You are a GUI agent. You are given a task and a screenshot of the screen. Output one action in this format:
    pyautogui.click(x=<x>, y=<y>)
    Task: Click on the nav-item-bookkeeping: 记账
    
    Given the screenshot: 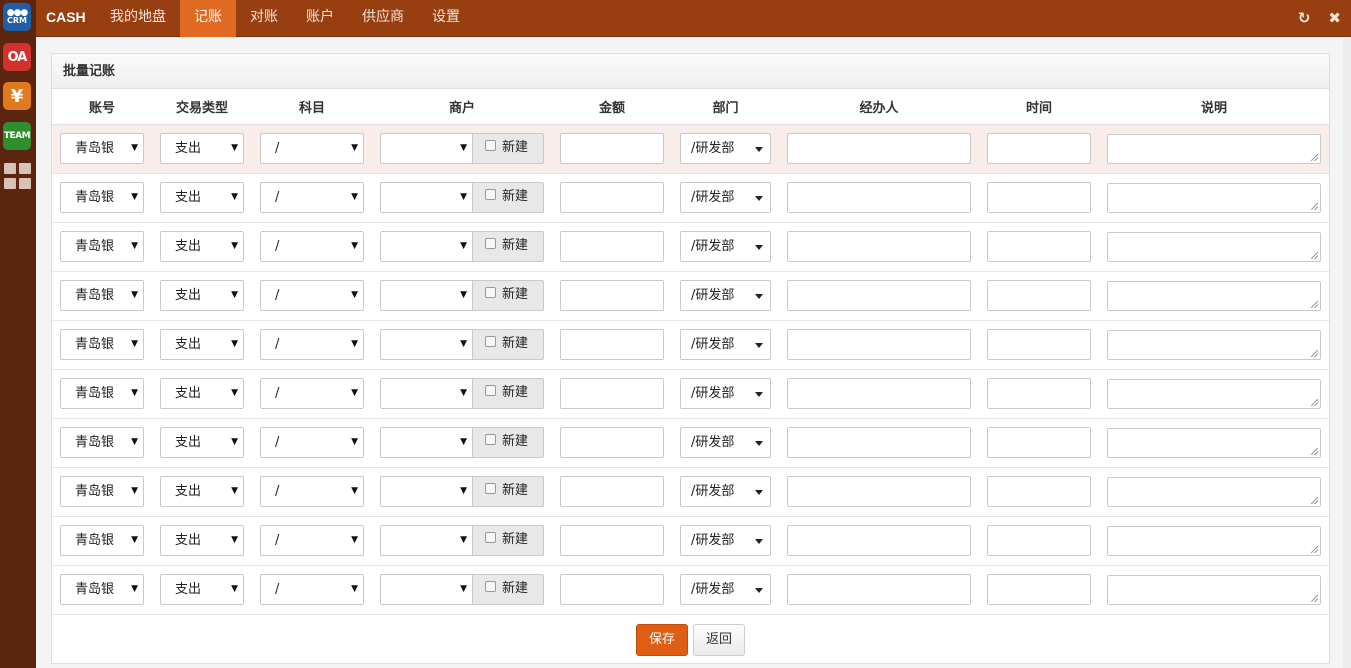 What is the action you would take?
    pyautogui.click(x=208, y=18)
    